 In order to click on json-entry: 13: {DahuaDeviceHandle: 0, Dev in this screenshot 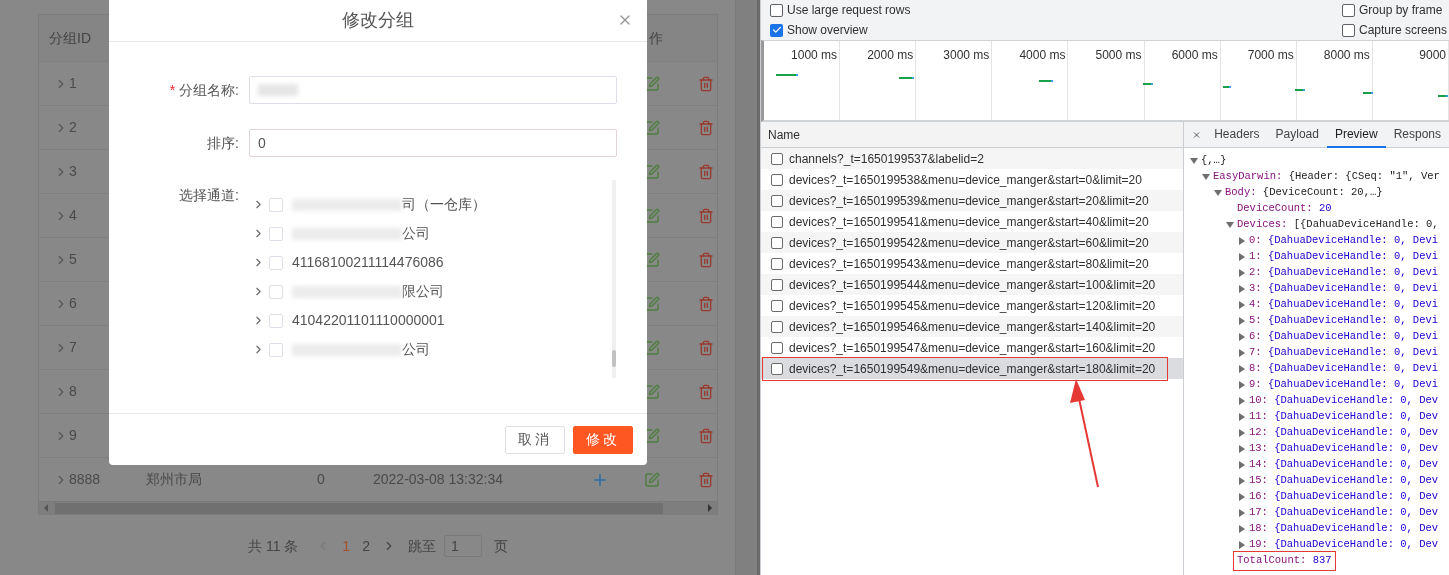, I will do `click(1344, 449)`.